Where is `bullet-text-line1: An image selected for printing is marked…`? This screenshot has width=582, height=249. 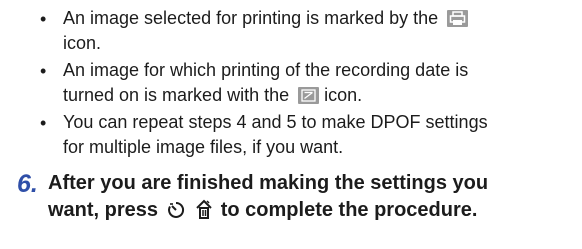
bullet-text-line1: An image selected for printing is marked… is located at coordinates (251, 18).